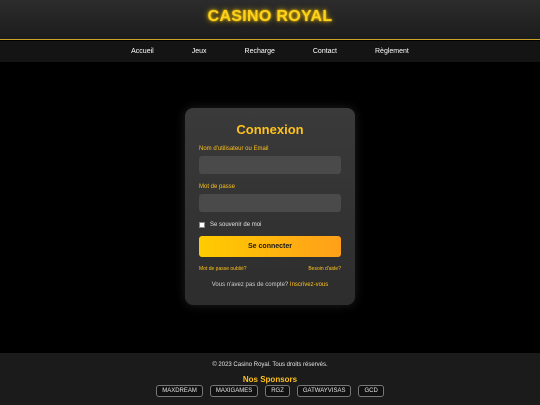 The image size is (540, 405). I want to click on nav-item-reglement: Règlement, so click(392, 51).